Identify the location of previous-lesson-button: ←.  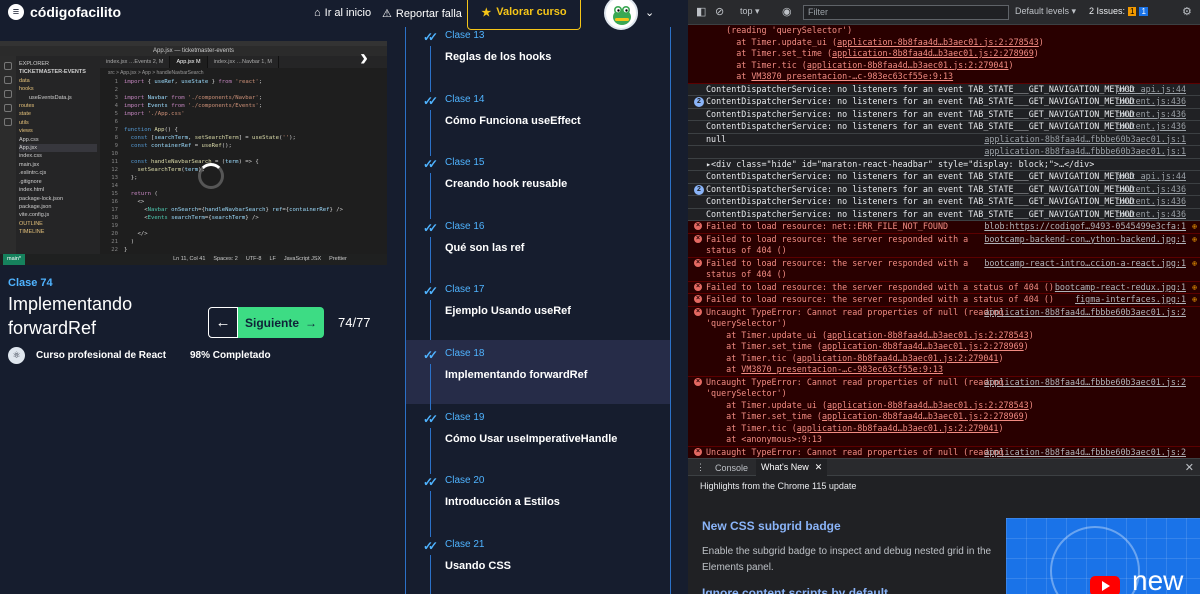
(223, 322).